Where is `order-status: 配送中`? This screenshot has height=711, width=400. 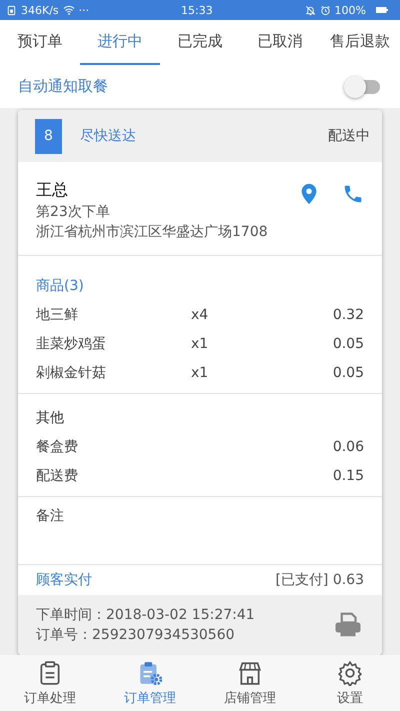 order-status: 配送中 is located at coordinates (349, 136).